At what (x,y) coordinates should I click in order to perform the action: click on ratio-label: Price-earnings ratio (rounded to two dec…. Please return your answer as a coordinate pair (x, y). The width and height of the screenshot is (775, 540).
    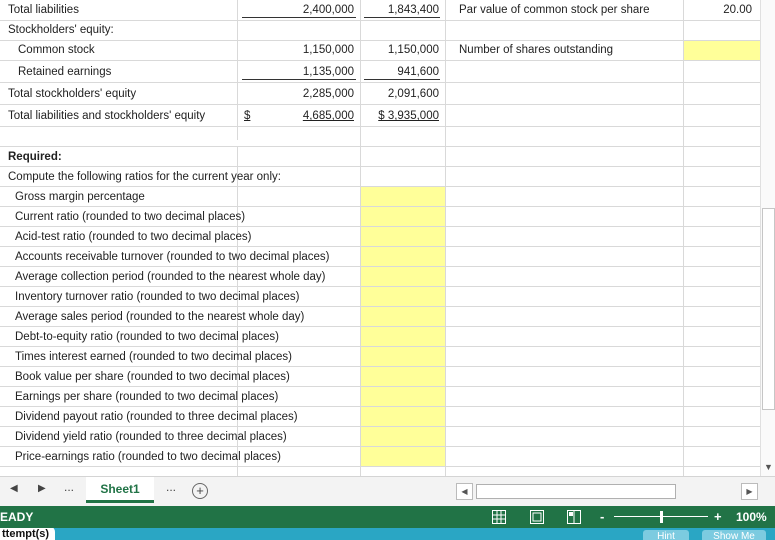
    Looking at the image, I should click on (148, 457).